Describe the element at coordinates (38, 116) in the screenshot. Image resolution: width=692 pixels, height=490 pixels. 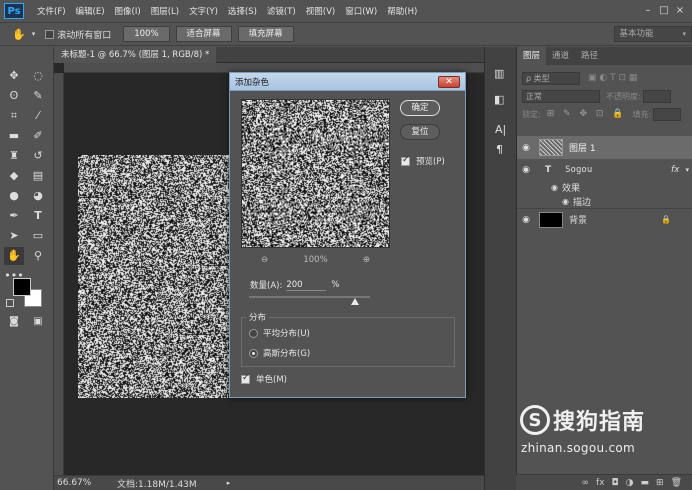
I see `eyedropper-tool-icon: ⁄` at that location.